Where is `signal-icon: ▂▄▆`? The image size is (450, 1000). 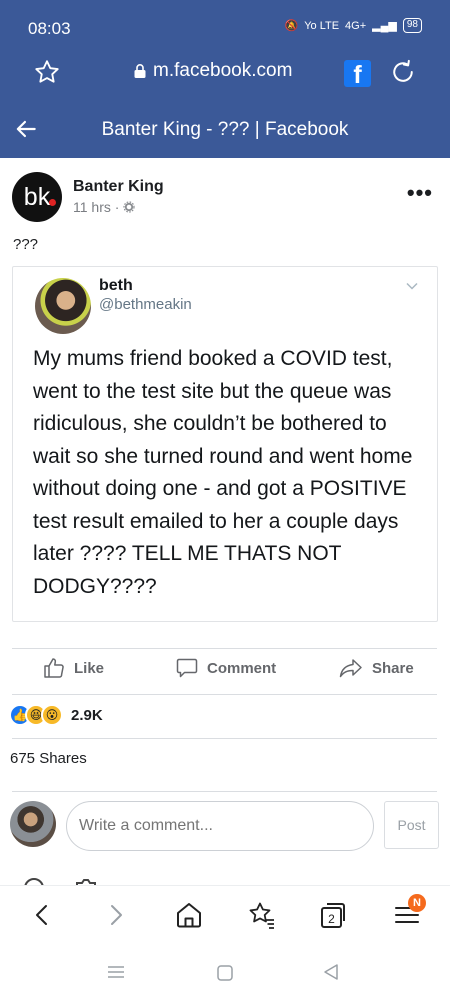 signal-icon: ▂▄▆ is located at coordinates (384, 26).